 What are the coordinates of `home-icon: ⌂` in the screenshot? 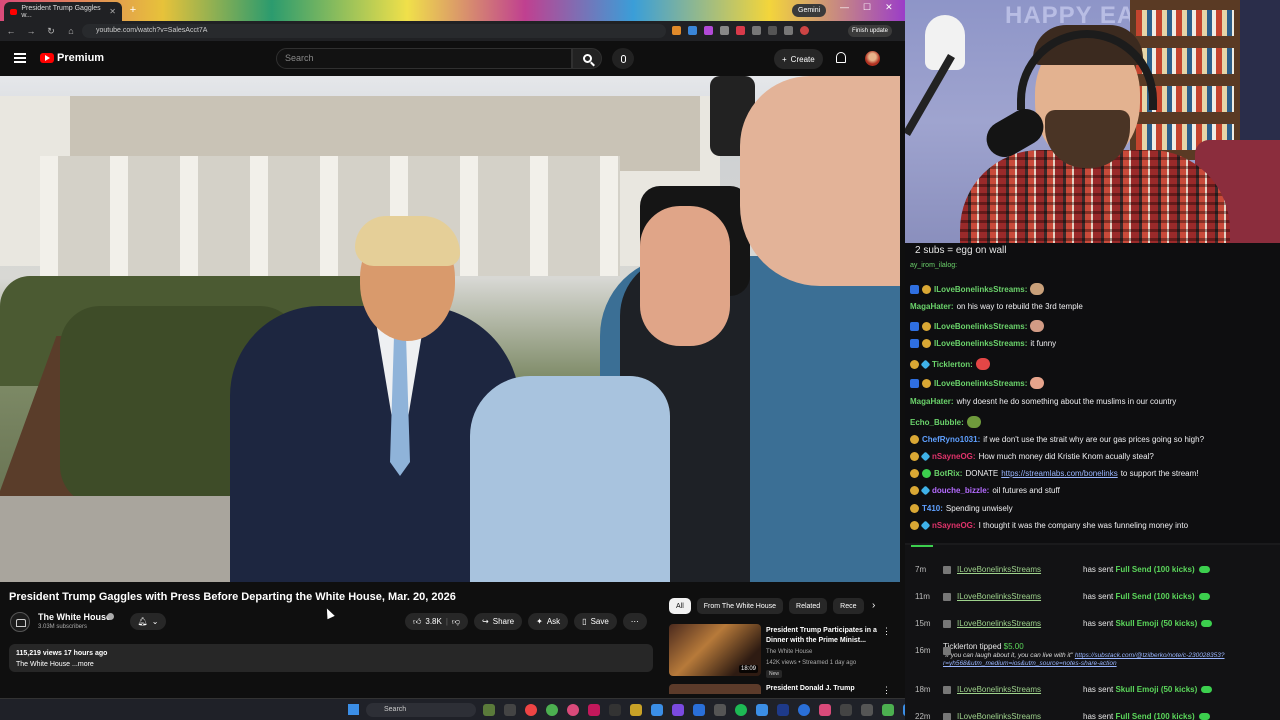 It's located at (71, 31).